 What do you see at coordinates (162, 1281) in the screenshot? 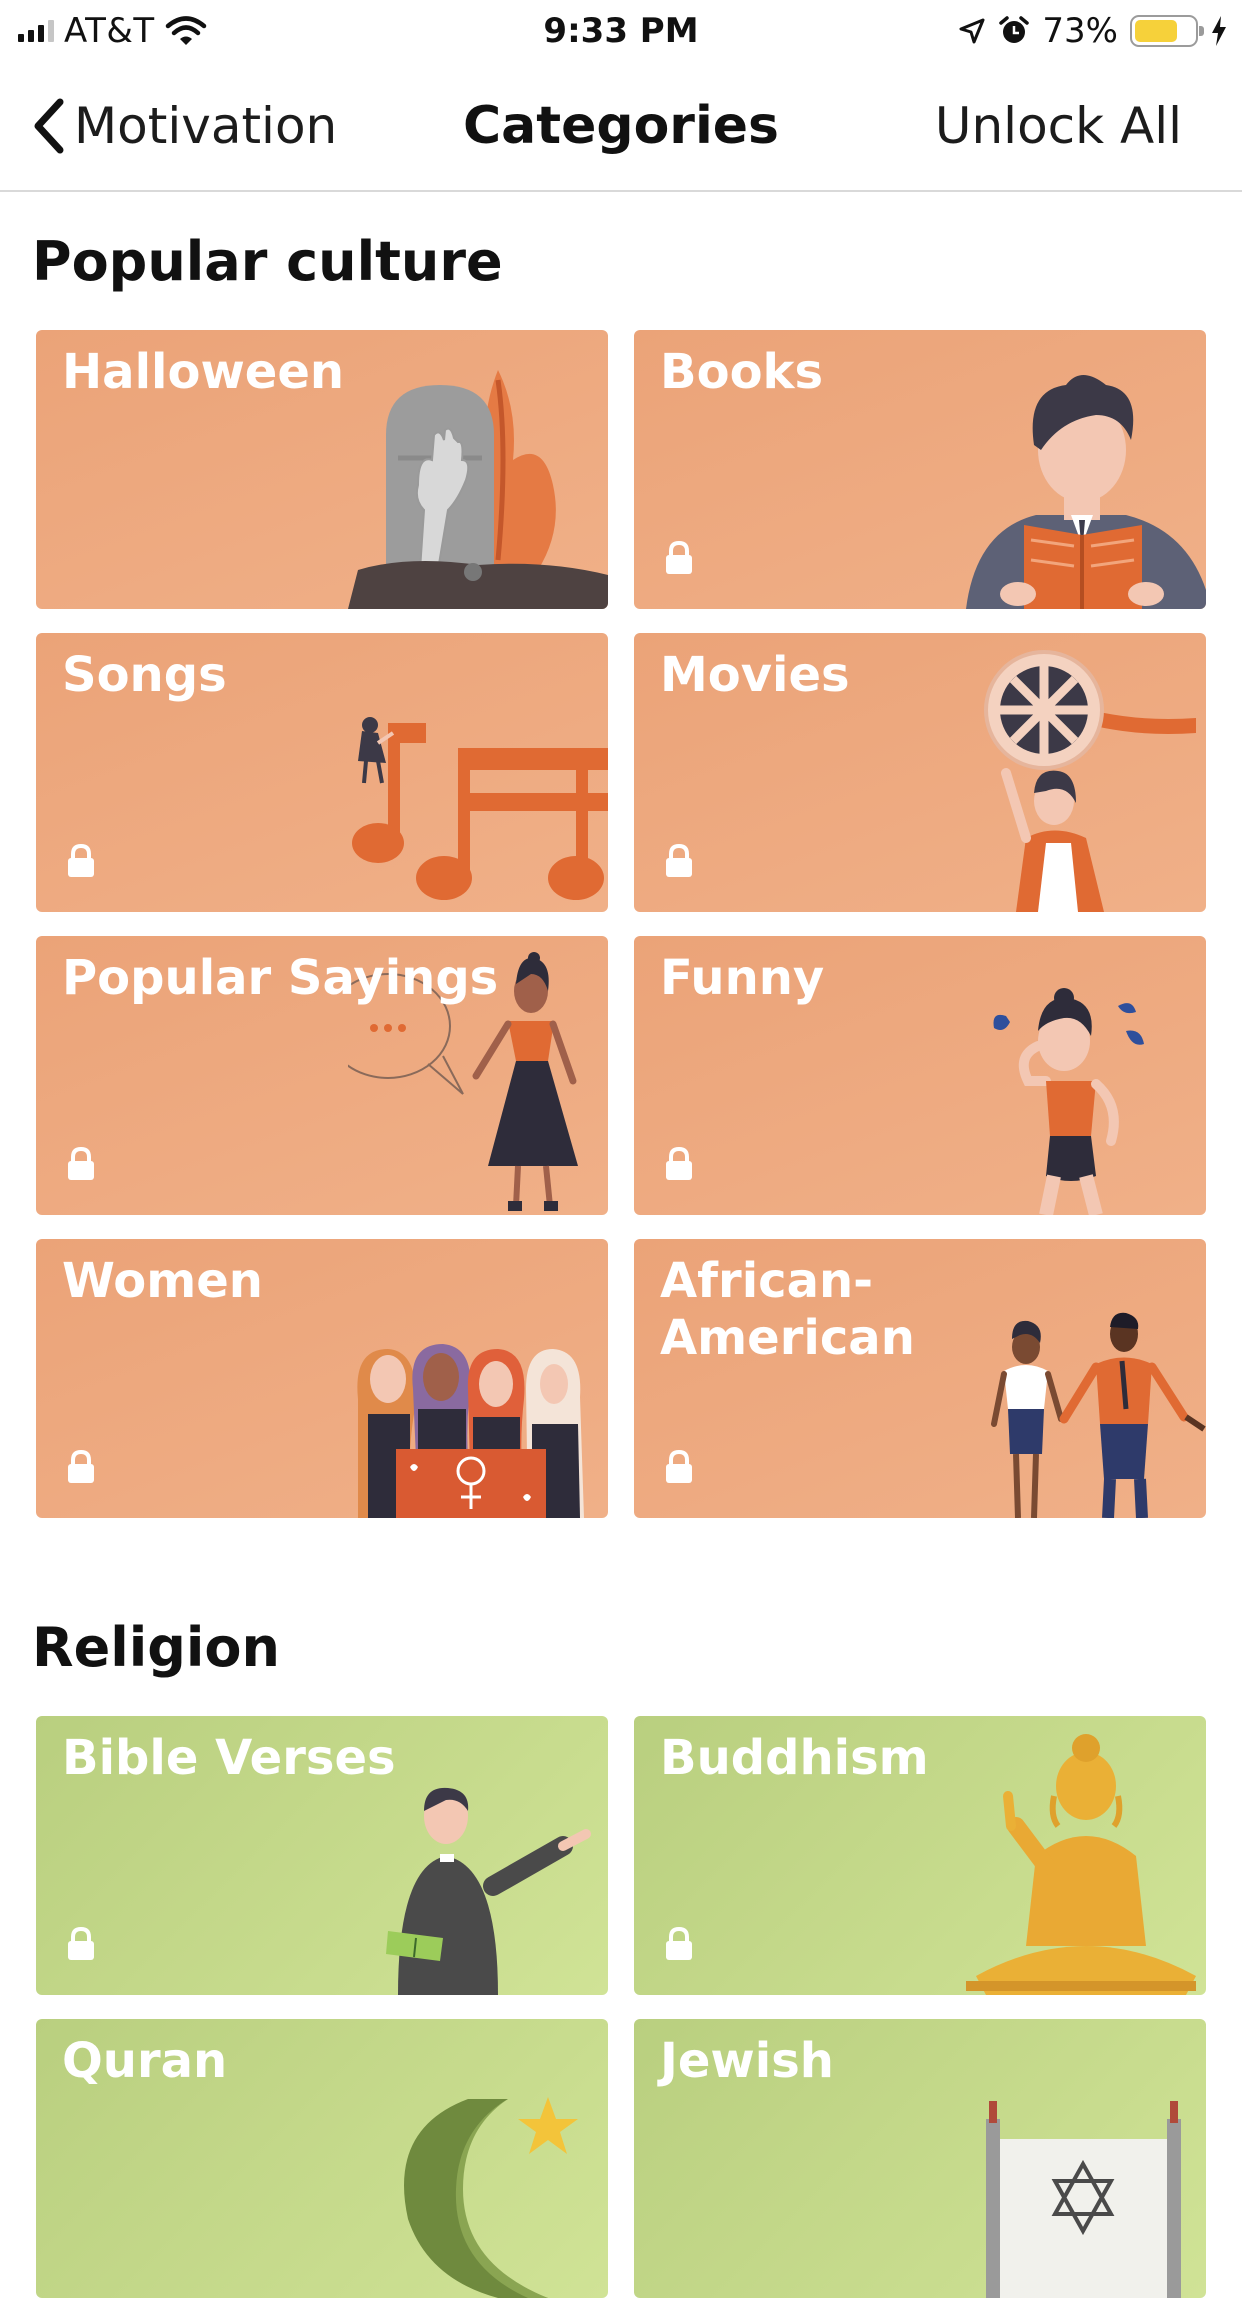
I see `card-label: Women` at bounding box center [162, 1281].